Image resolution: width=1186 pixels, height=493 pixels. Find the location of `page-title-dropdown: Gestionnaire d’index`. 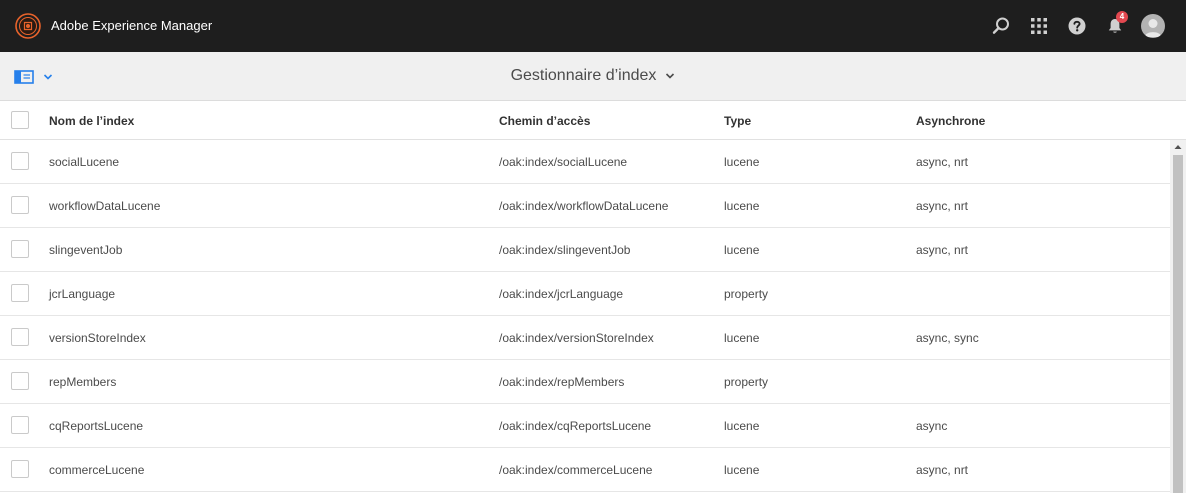

page-title-dropdown: Gestionnaire d’index is located at coordinates (593, 76).